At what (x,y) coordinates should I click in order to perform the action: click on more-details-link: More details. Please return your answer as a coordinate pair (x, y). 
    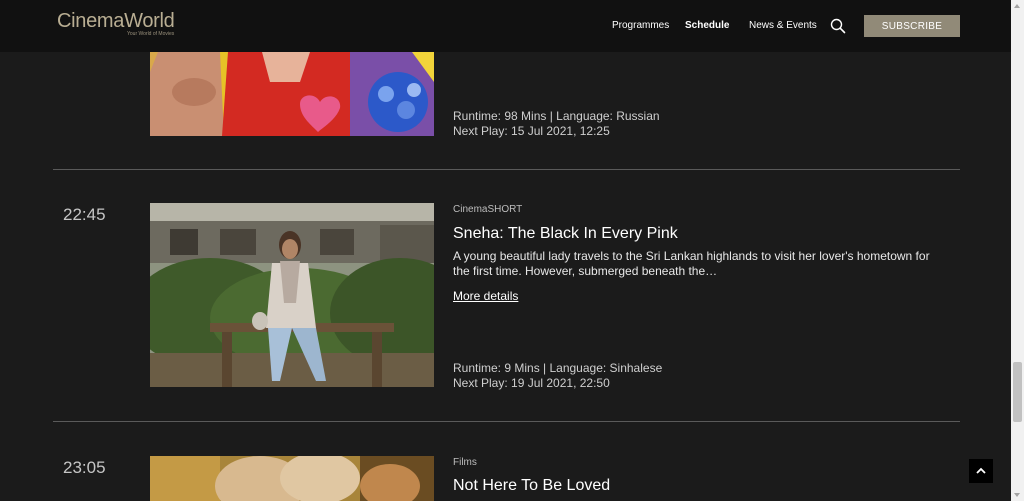
    Looking at the image, I should click on (485, 296).